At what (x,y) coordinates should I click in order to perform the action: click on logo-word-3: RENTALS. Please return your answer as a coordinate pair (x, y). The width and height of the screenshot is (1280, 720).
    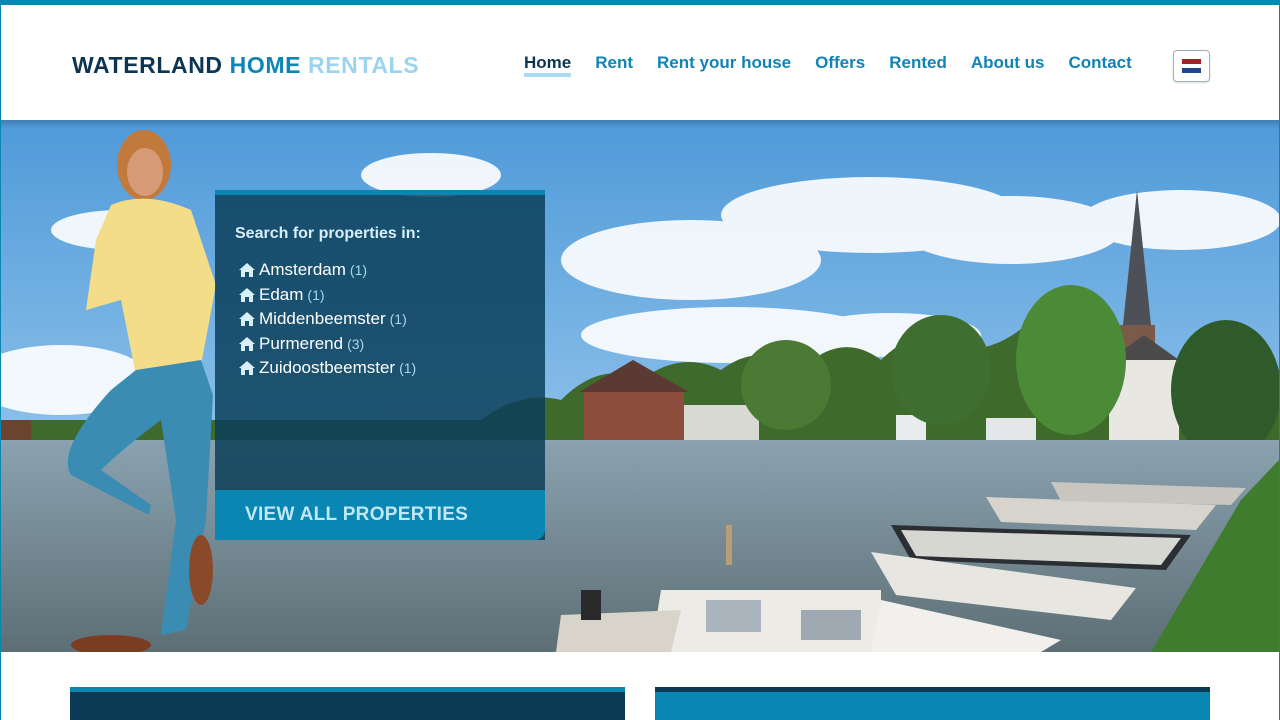
    Looking at the image, I should click on (364, 65).